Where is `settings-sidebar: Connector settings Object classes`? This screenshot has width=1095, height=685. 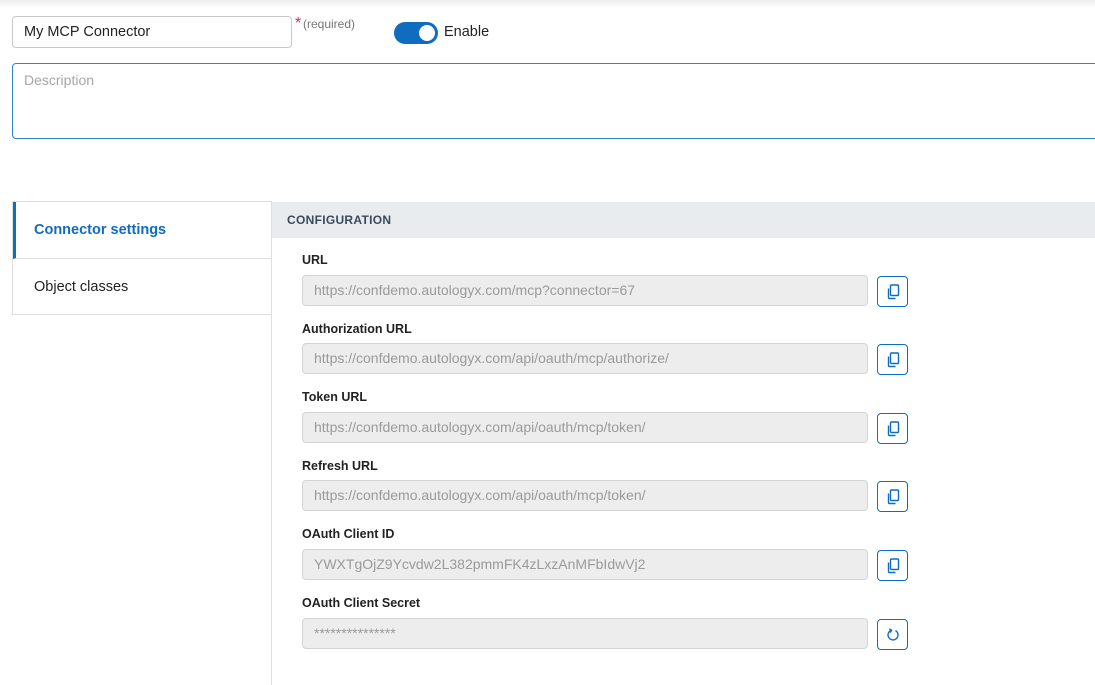 settings-sidebar: Connector settings Object classes is located at coordinates (142, 258).